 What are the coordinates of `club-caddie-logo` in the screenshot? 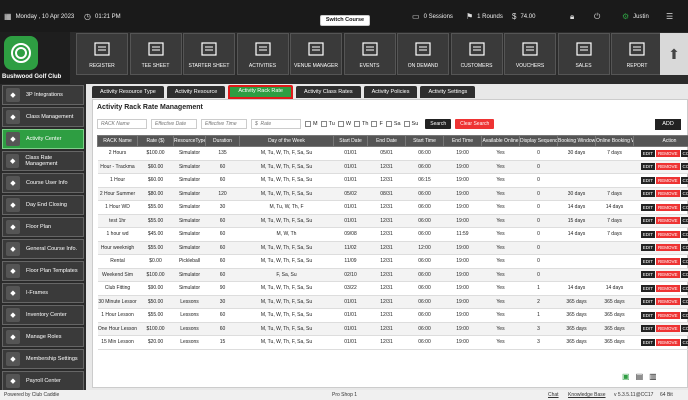 It's located at (21, 53).